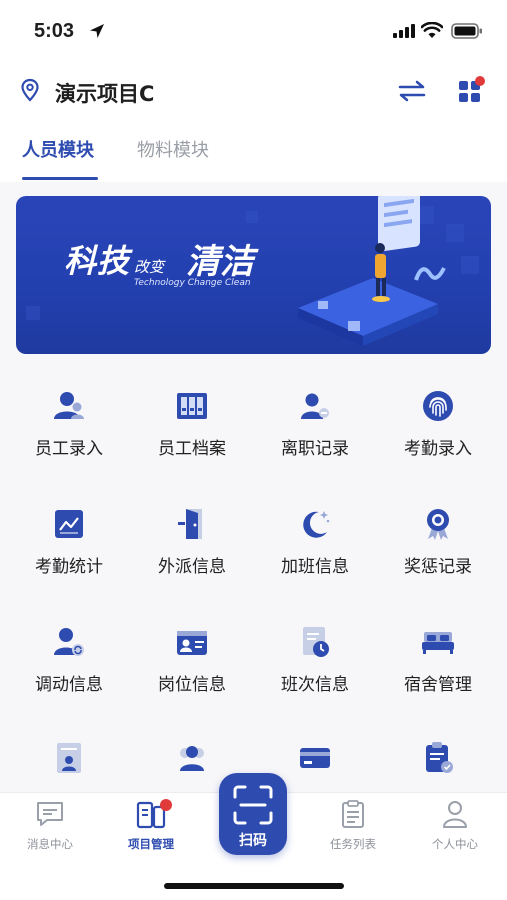 This screenshot has width=507, height=900. I want to click on grid-item-employee-entry: 员工录入, so click(69, 438).